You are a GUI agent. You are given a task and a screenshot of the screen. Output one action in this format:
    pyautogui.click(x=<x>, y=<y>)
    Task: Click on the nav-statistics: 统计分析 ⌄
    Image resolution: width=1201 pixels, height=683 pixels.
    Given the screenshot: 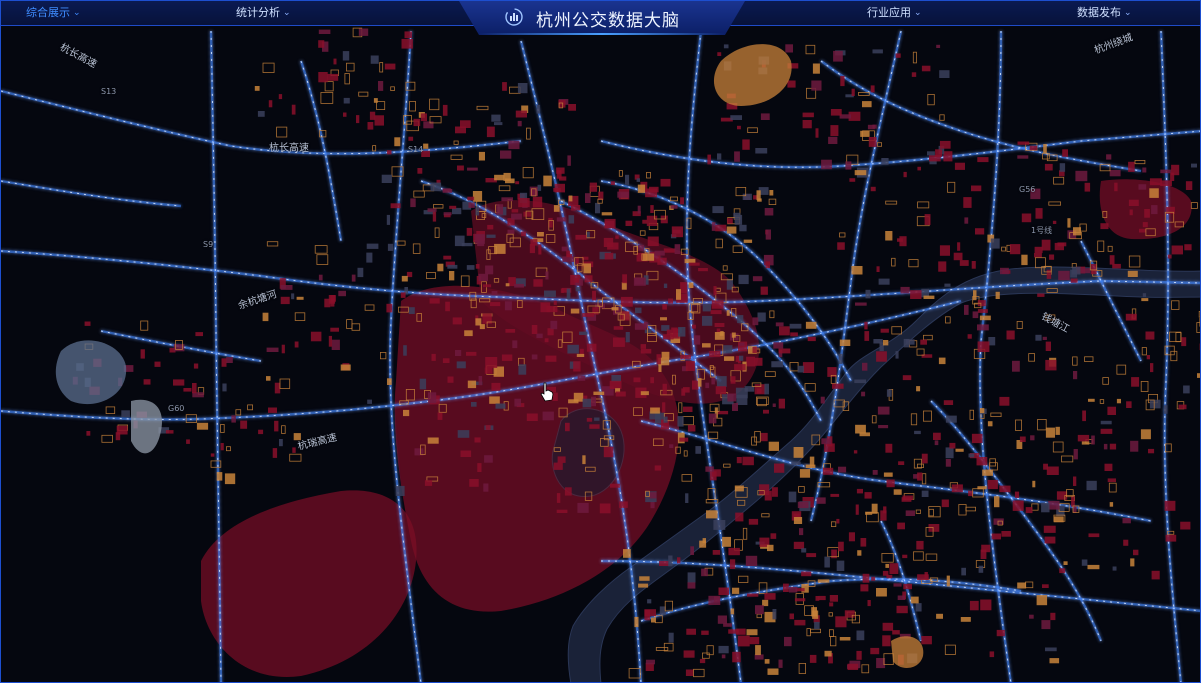 What is the action you would take?
    pyautogui.click(x=263, y=13)
    